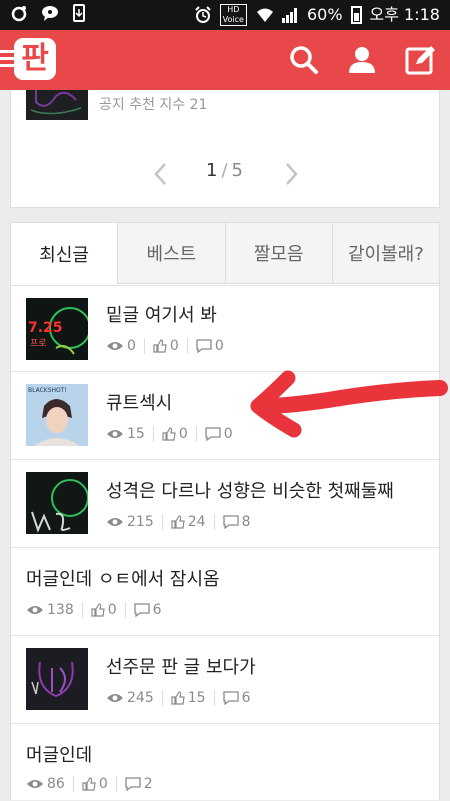 The image size is (450, 801). What do you see at coordinates (212, 170) in the screenshot?
I see `current-page: 1` at bounding box center [212, 170].